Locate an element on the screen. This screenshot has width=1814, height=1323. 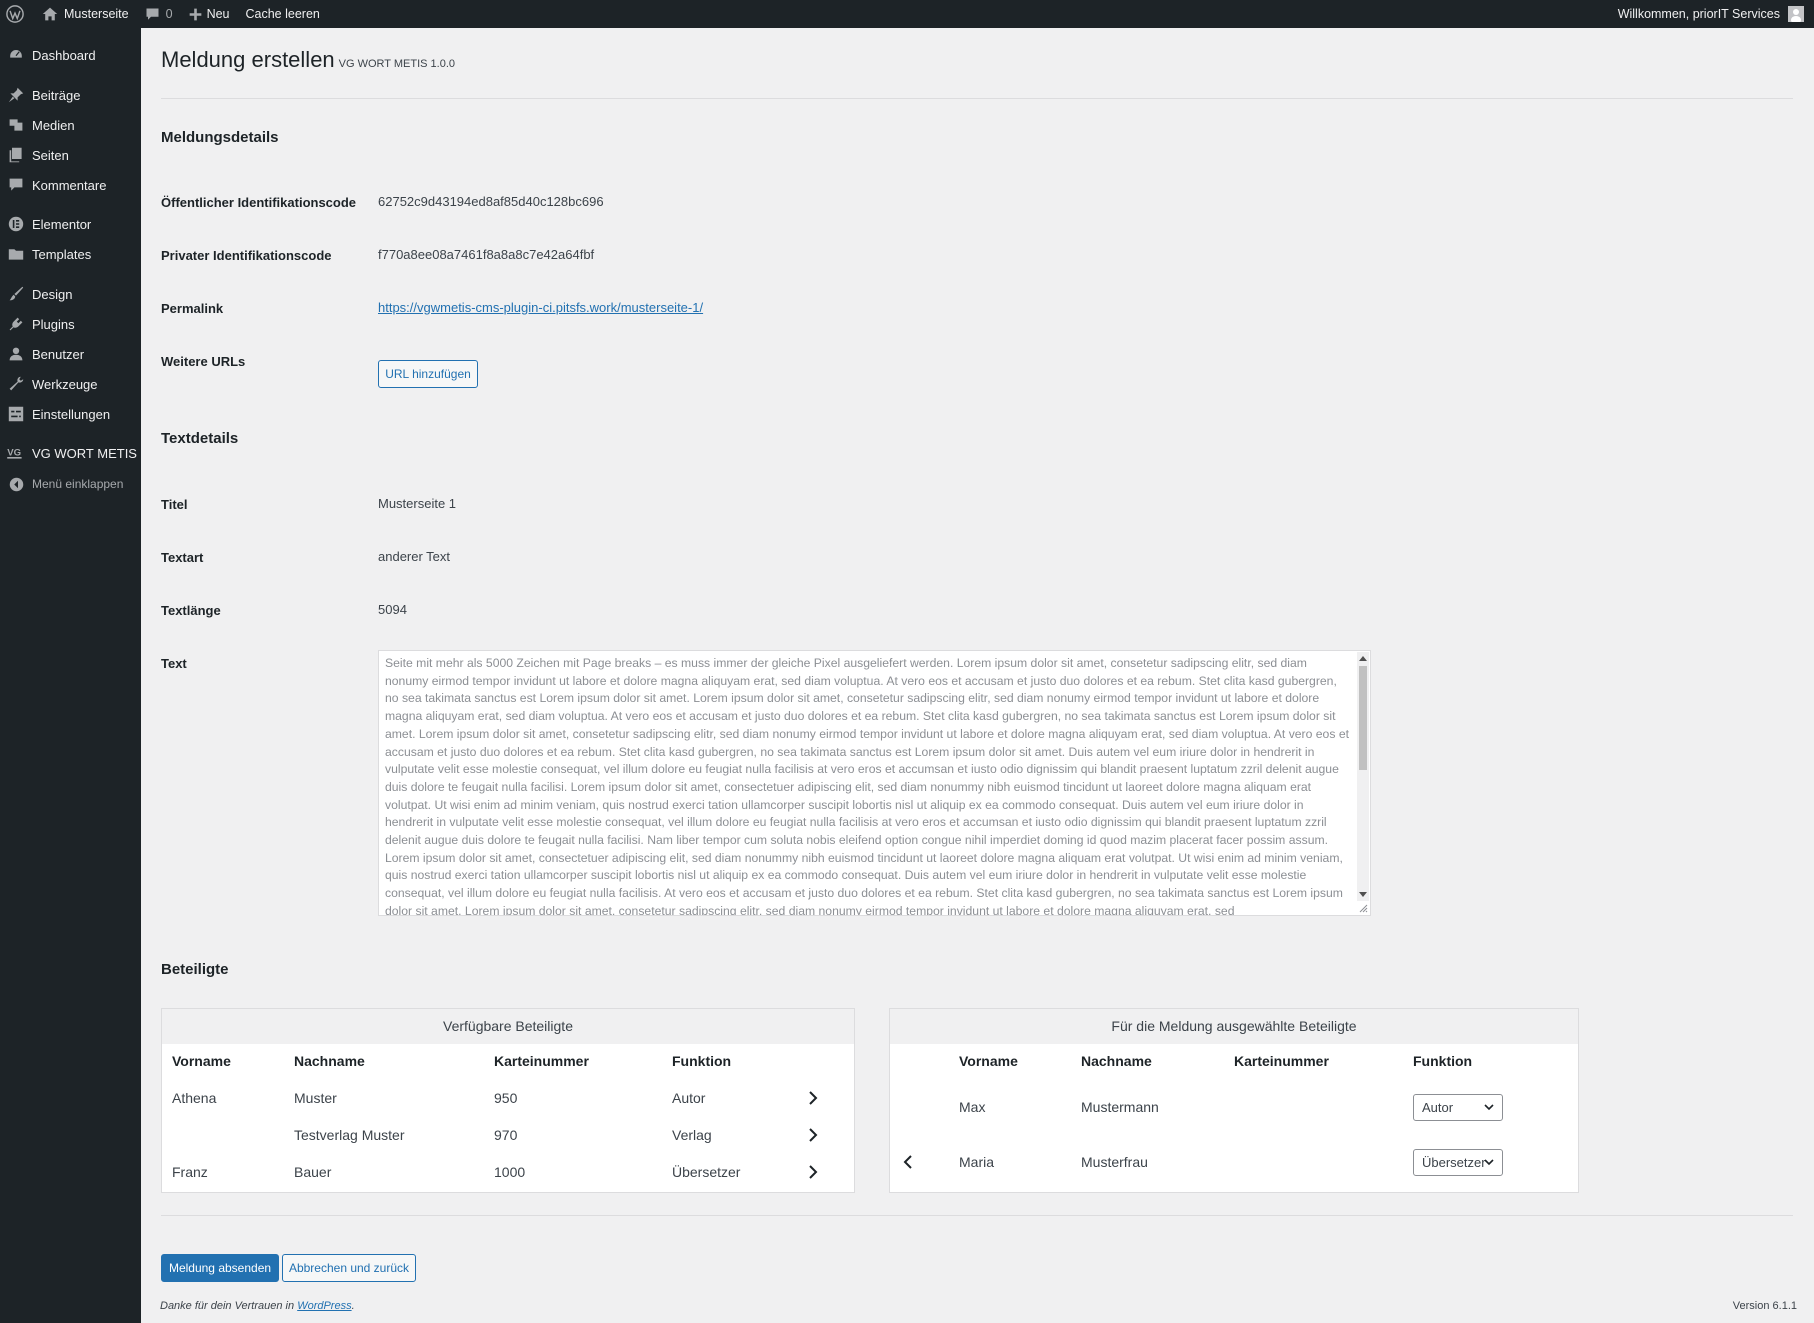
sidebar-item-dashboard: Dashboard is located at coordinates (70, 55).